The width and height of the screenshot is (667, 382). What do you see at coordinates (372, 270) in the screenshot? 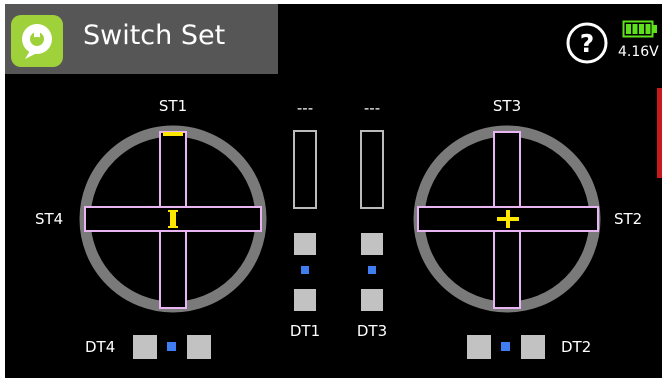
I see `channel-2-trim-center-dot` at bounding box center [372, 270].